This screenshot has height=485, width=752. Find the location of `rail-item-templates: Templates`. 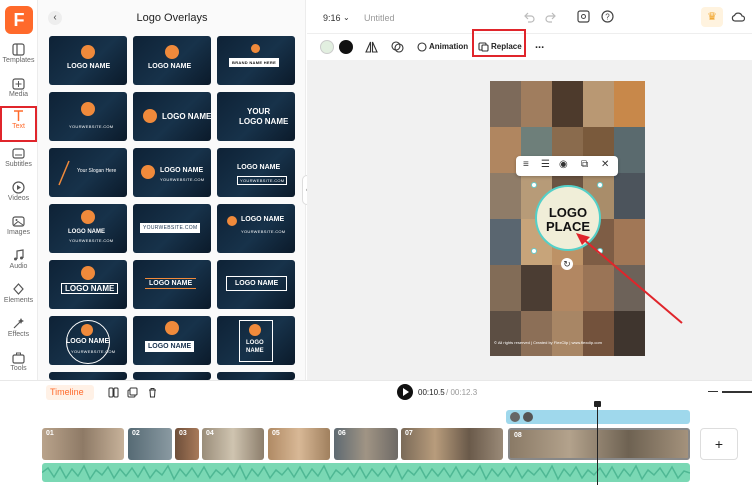

rail-item-templates: Templates is located at coordinates (18, 59).